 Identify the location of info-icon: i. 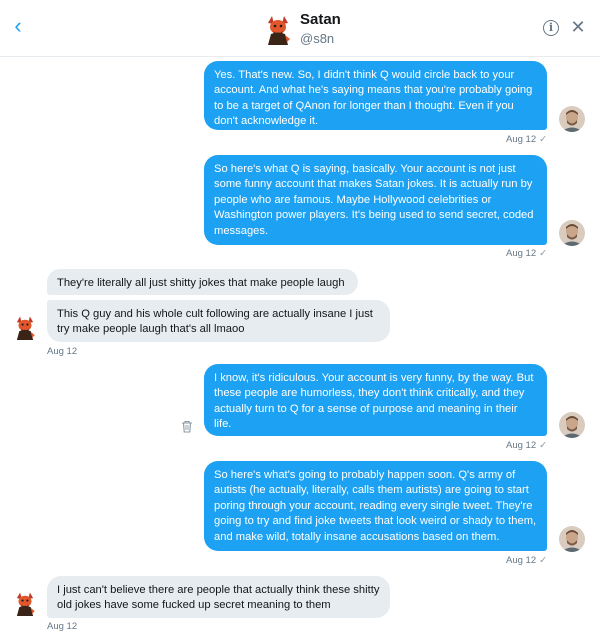
(551, 28).